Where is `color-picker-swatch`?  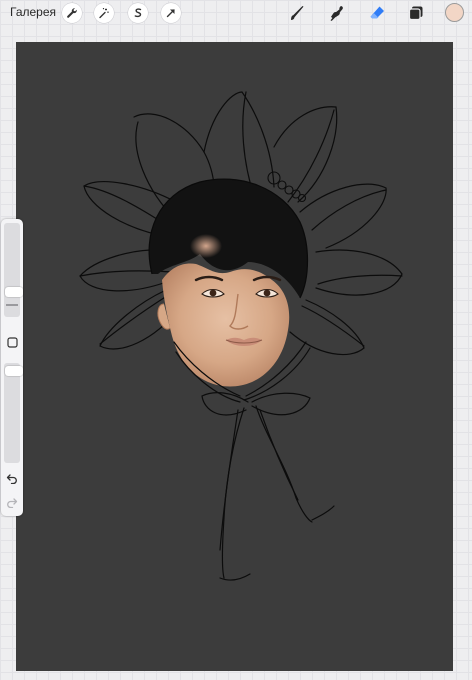
color-picker-swatch is located at coordinates (454, 12).